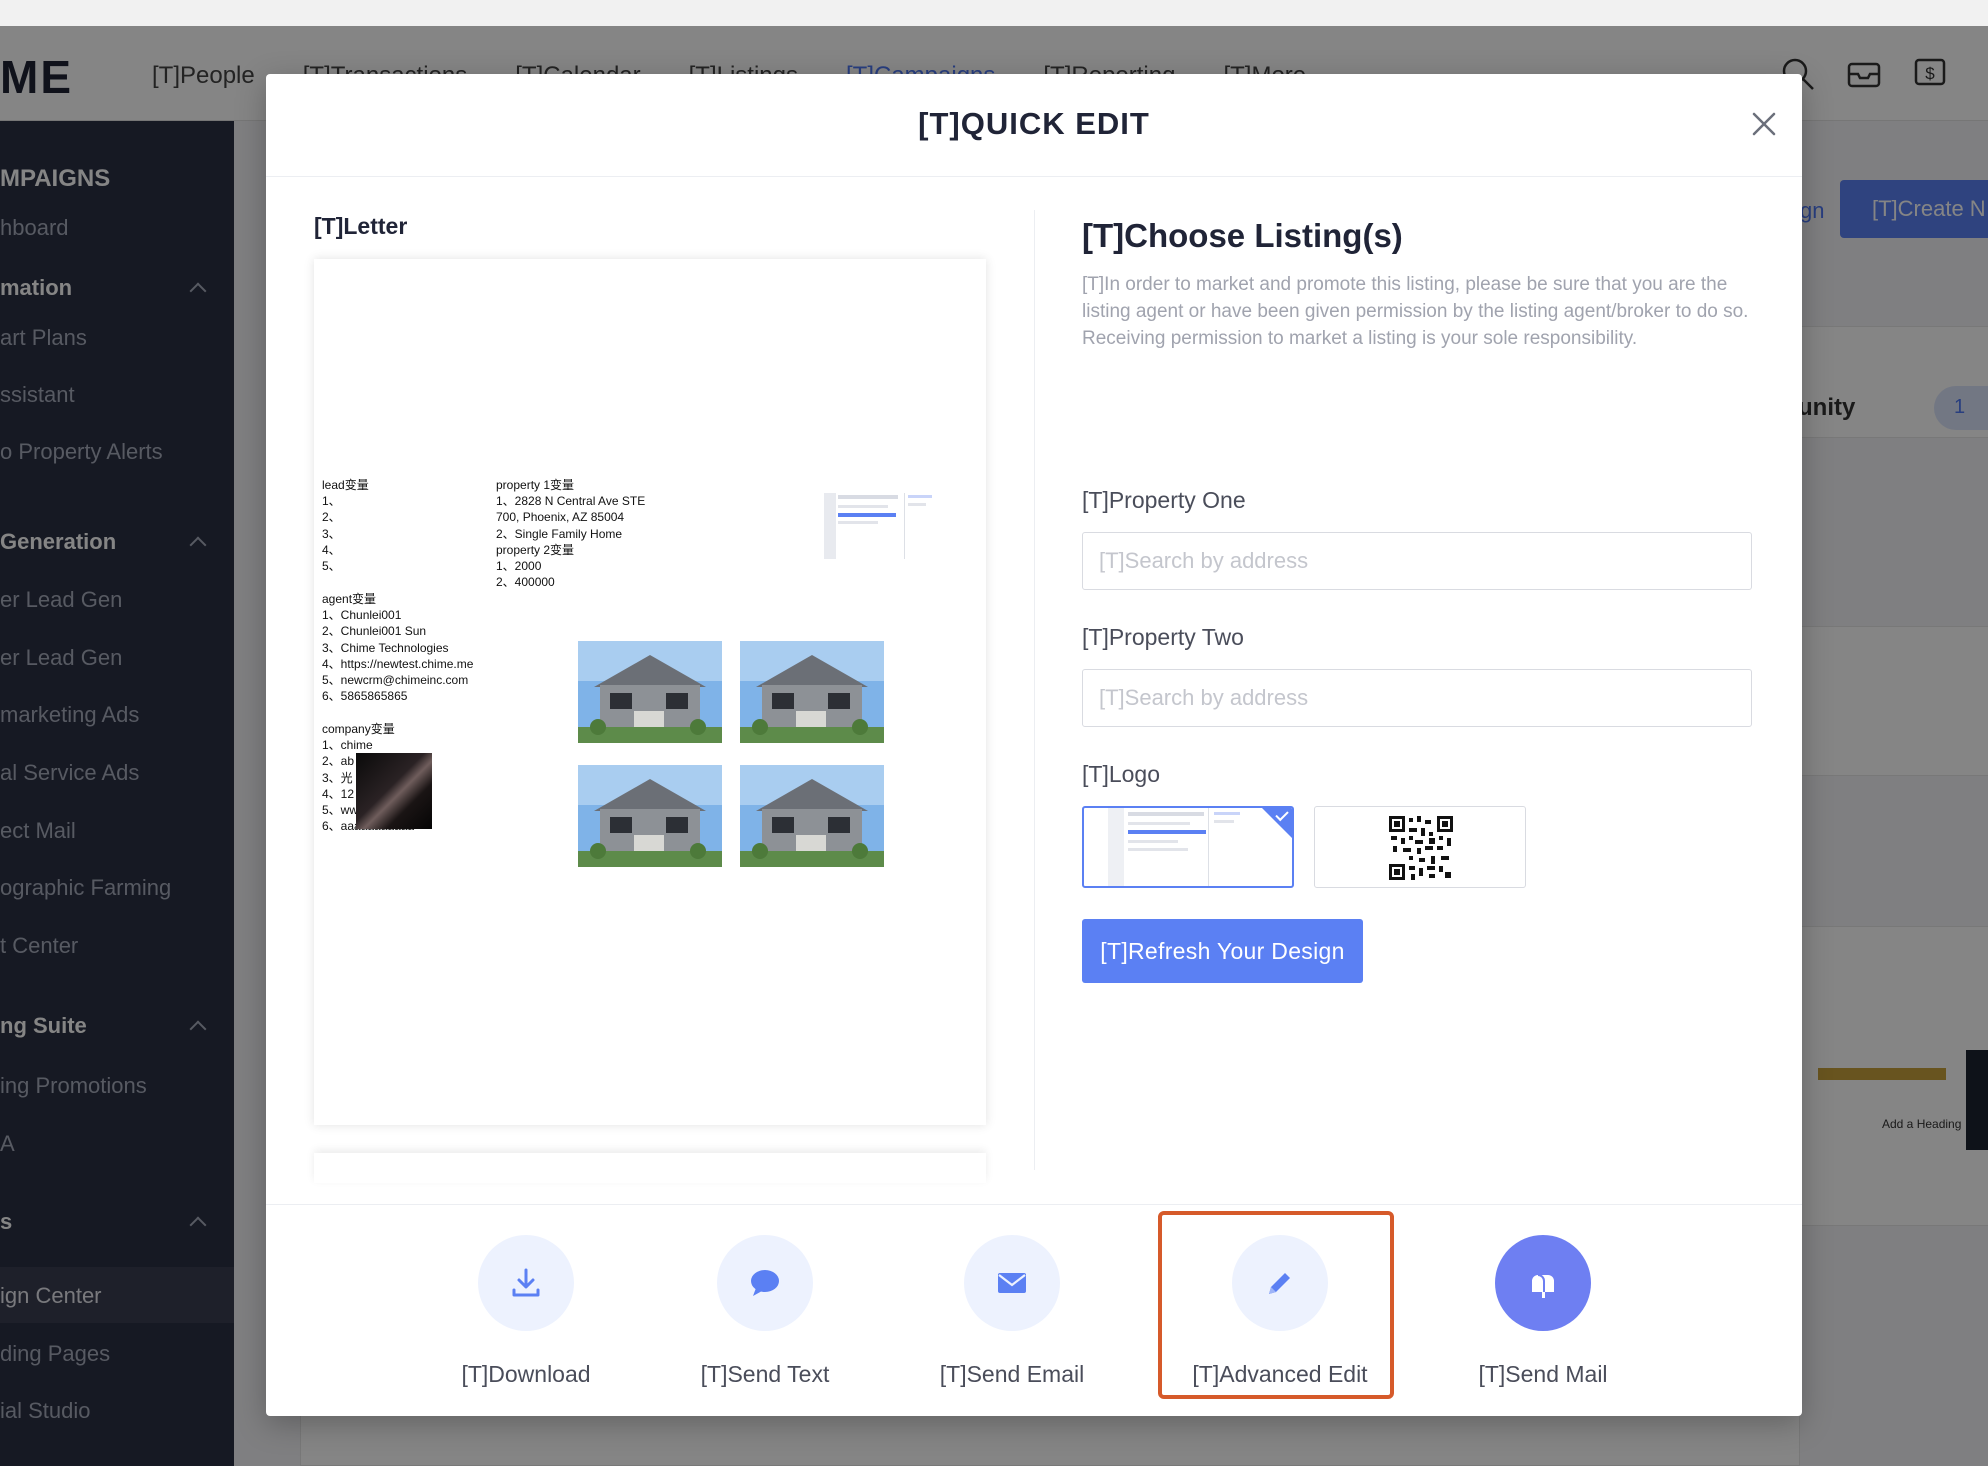 The height and width of the screenshot is (1466, 1988). What do you see at coordinates (526, 1374) in the screenshot?
I see `download-label: [T]Download` at bounding box center [526, 1374].